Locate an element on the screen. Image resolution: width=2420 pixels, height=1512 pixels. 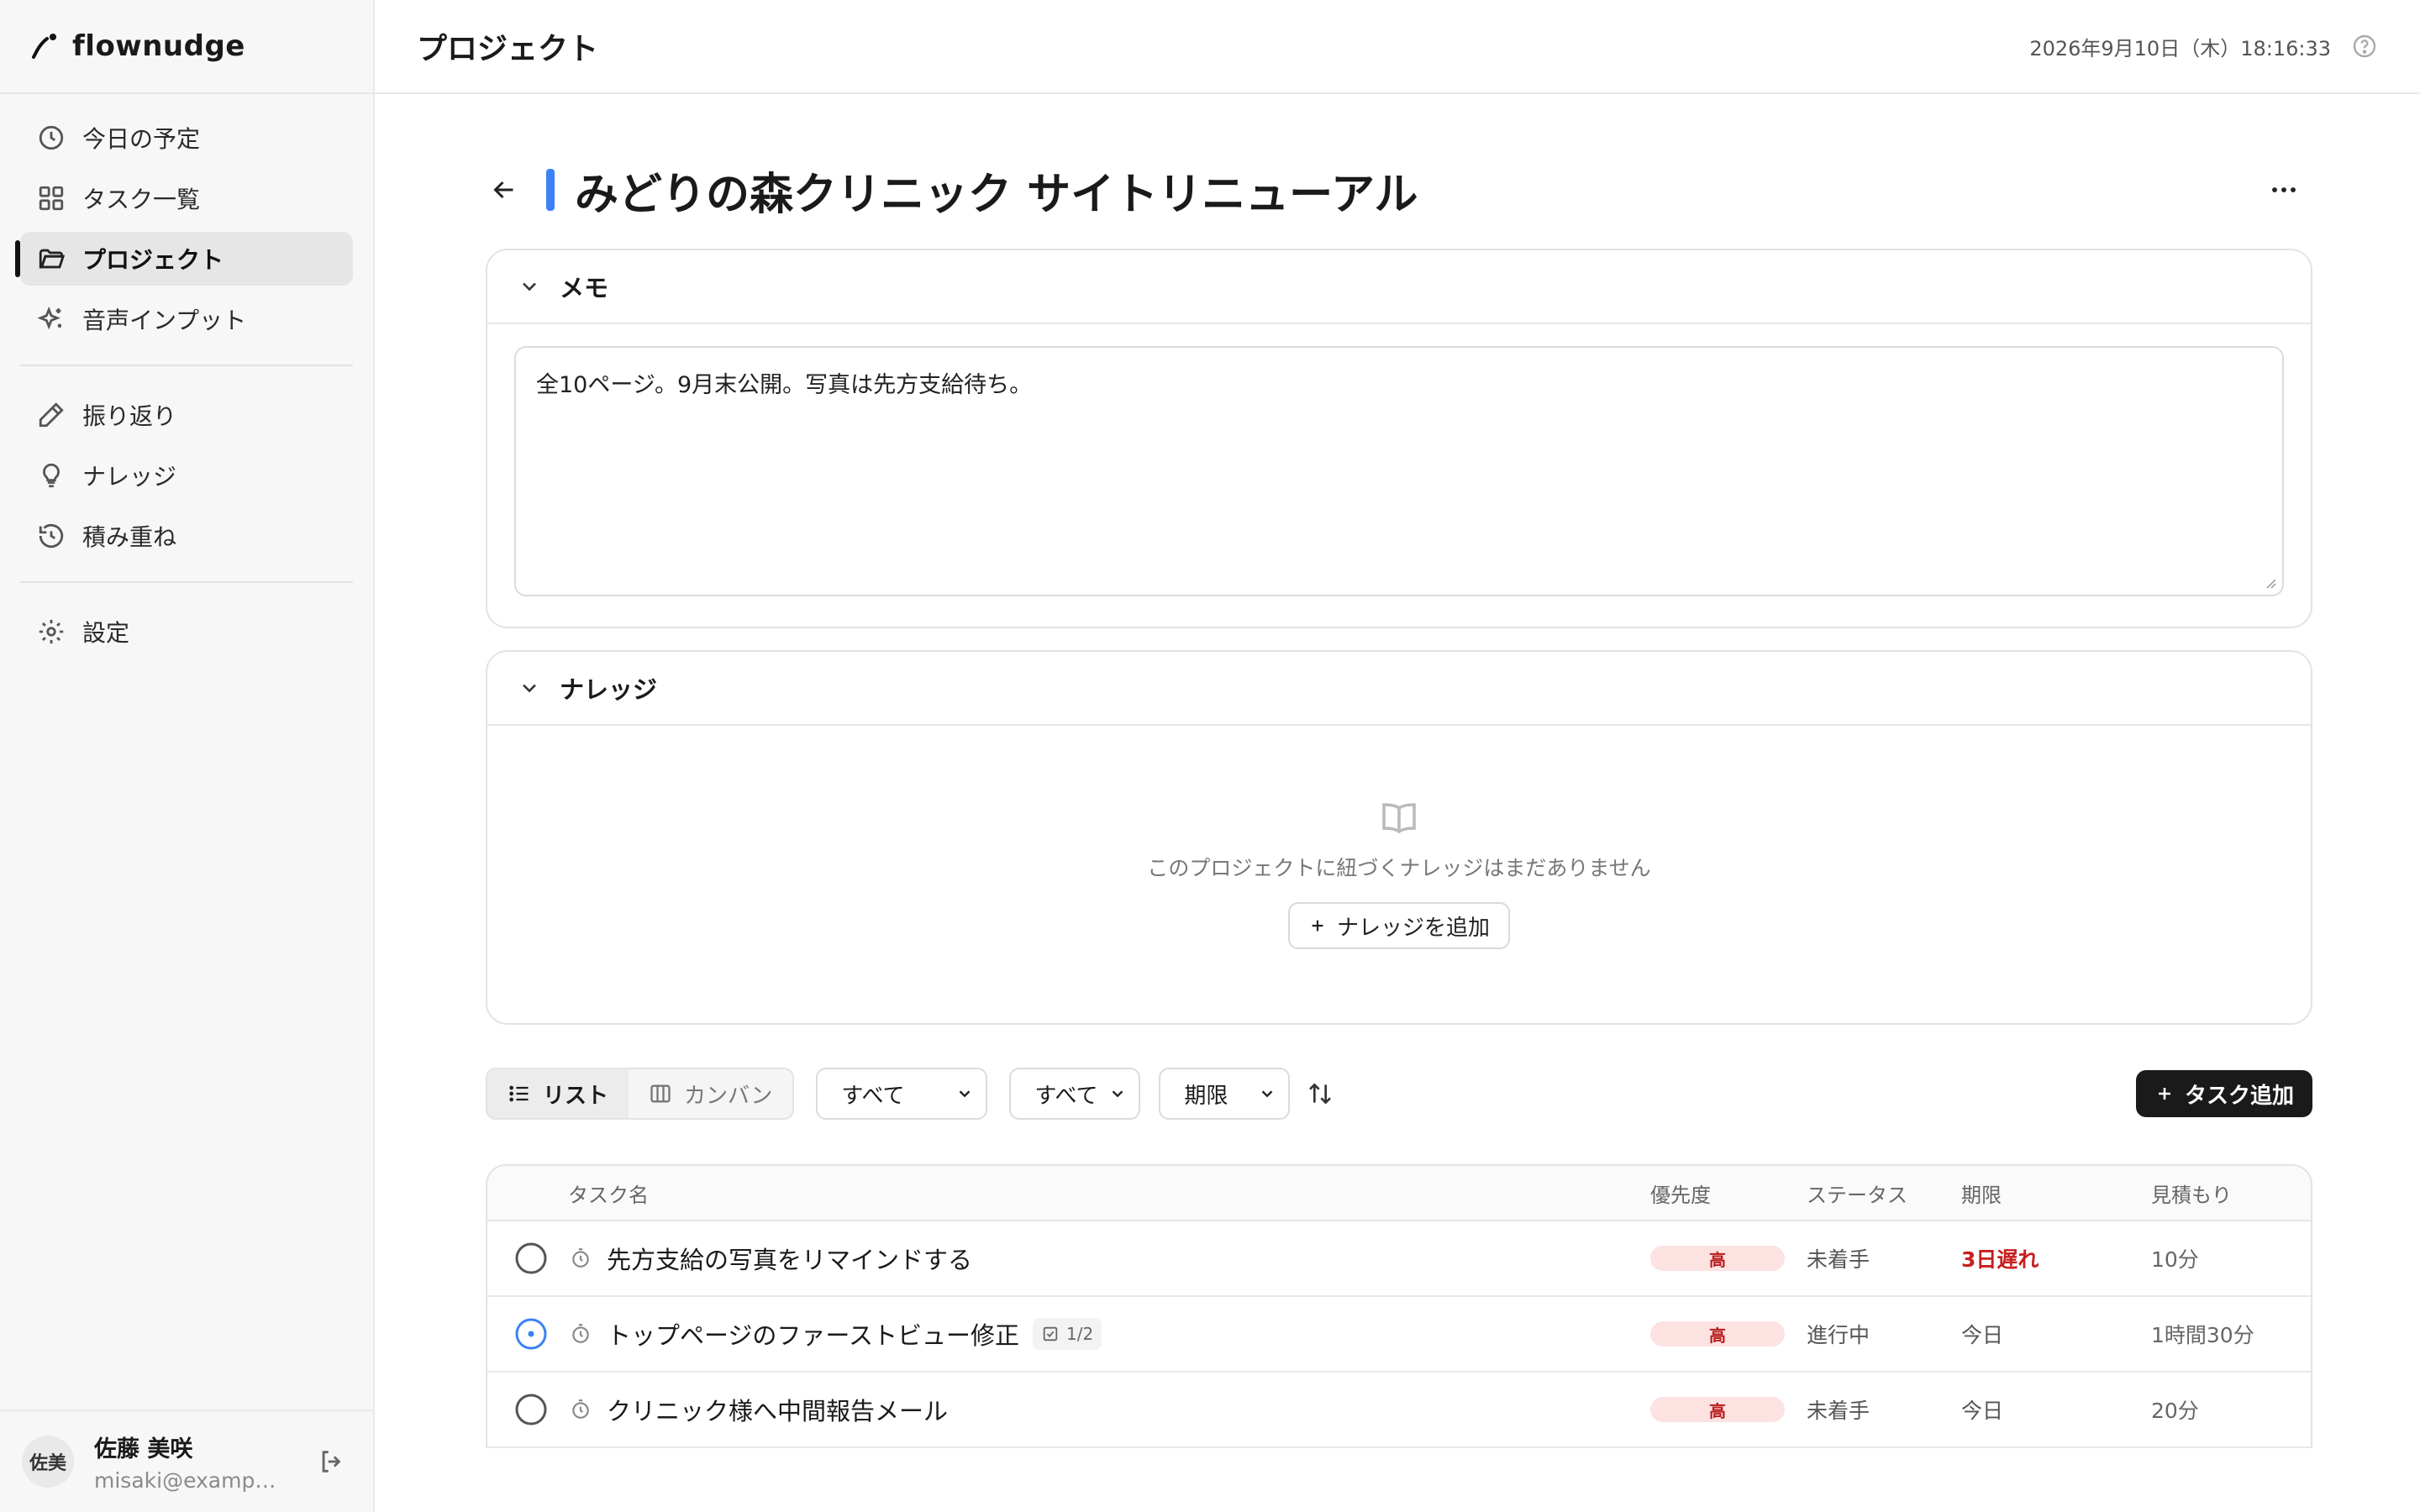
add-knowledge-label: ナレッジを追加 is located at coordinates (1413, 928).